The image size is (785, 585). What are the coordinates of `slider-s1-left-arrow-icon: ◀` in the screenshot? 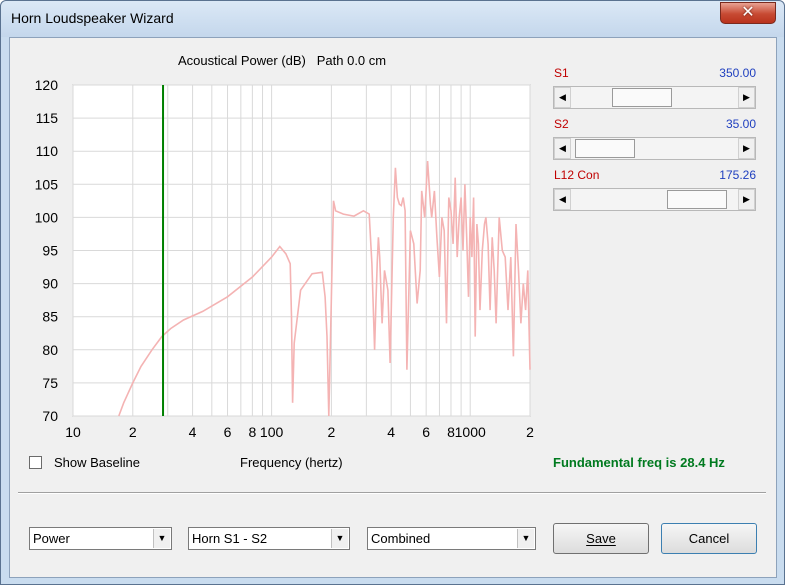 It's located at (562, 97).